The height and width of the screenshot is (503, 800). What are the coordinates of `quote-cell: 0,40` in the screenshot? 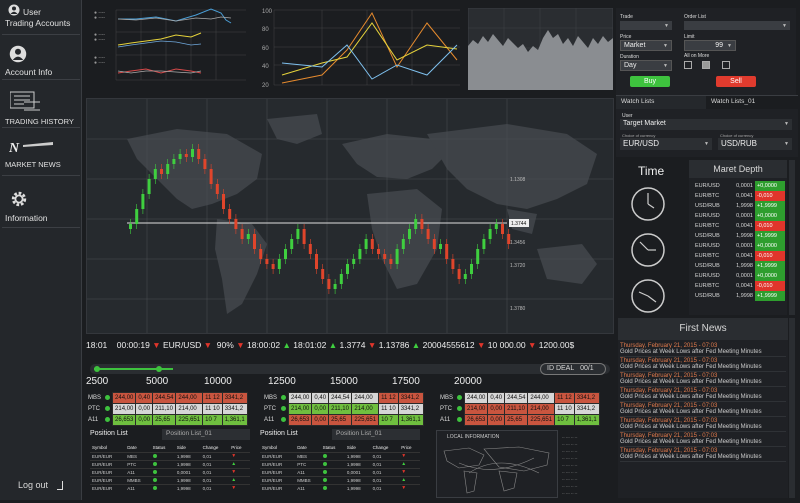 It's located at (496, 398).